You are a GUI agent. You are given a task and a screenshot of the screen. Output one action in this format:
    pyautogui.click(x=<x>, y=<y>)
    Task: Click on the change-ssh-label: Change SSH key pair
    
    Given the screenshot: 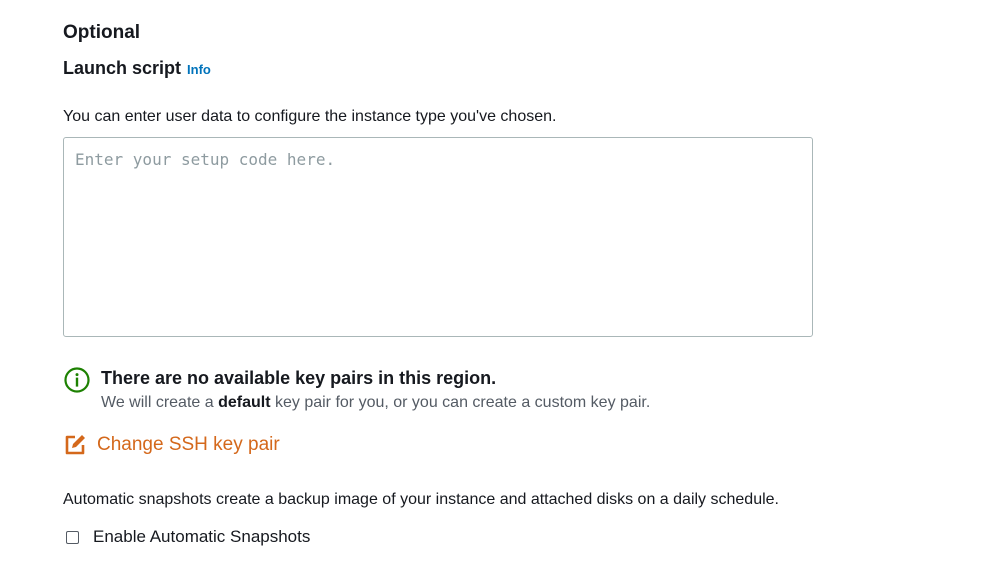 What is the action you would take?
    pyautogui.click(x=188, y=445)
    